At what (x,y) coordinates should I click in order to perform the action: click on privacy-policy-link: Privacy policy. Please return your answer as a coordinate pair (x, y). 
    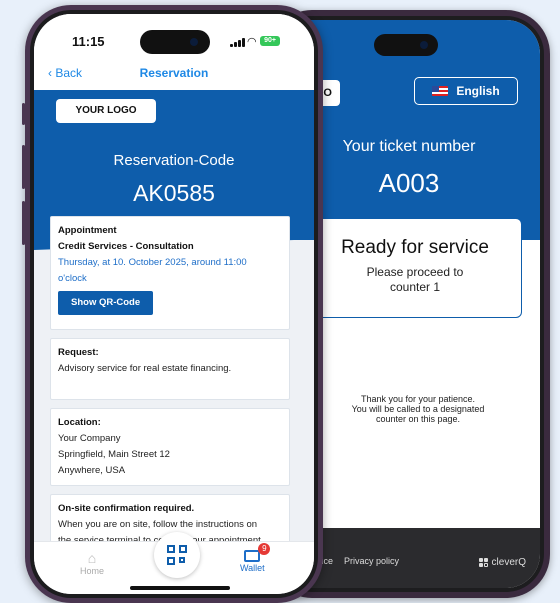
    Looking at the image, I should click on (371, 561).